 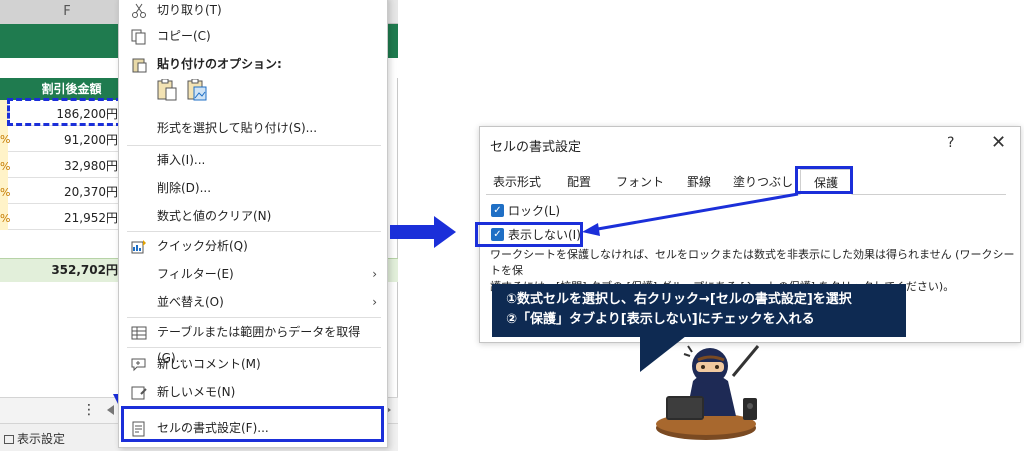 I want to click on sheet-tab: 表示設定, so click(x=34, y=438).